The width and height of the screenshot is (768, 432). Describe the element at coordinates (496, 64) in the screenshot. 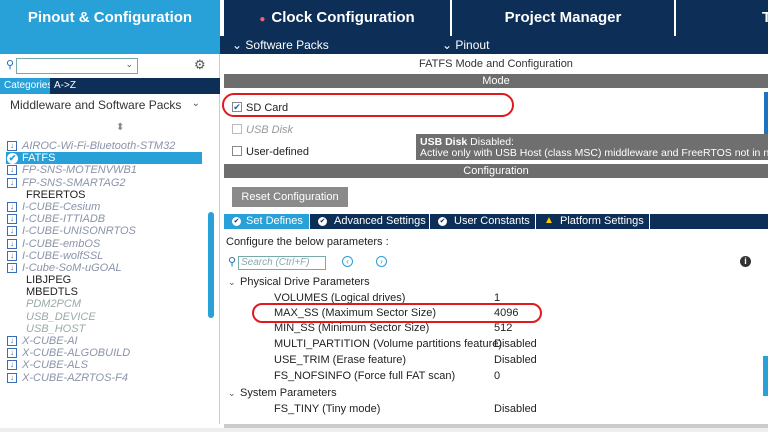

I see `page-title: FATFS Mode and Configuration` at that location.